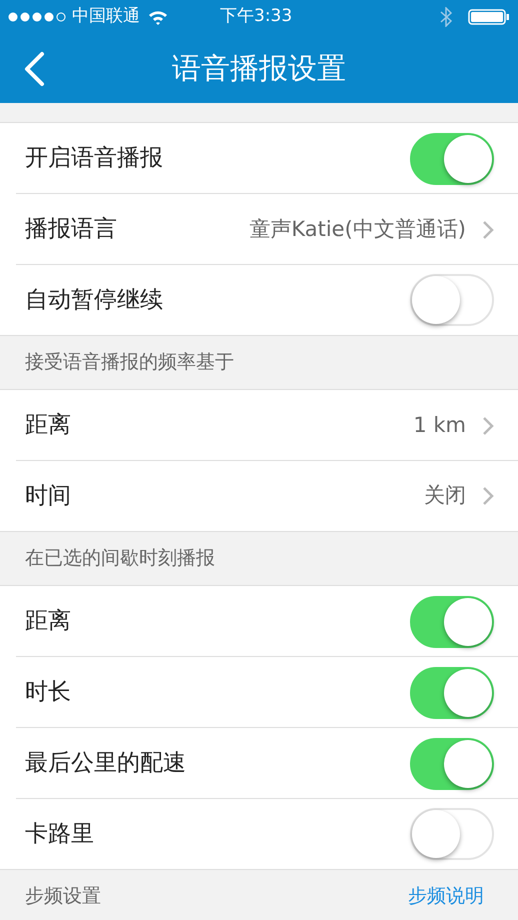 The height and width of the screenshot is (920, 518). I want to click on page-title: 语音播报设置, so click(259, 68).